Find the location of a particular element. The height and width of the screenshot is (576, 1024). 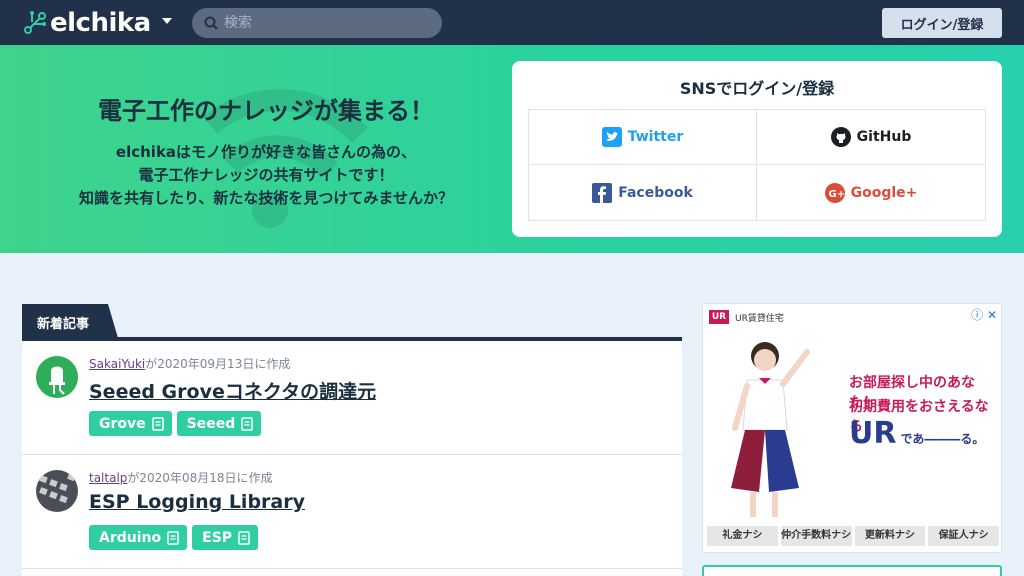

facebook-login-button: Facebook is located at coordinates (643, 192).